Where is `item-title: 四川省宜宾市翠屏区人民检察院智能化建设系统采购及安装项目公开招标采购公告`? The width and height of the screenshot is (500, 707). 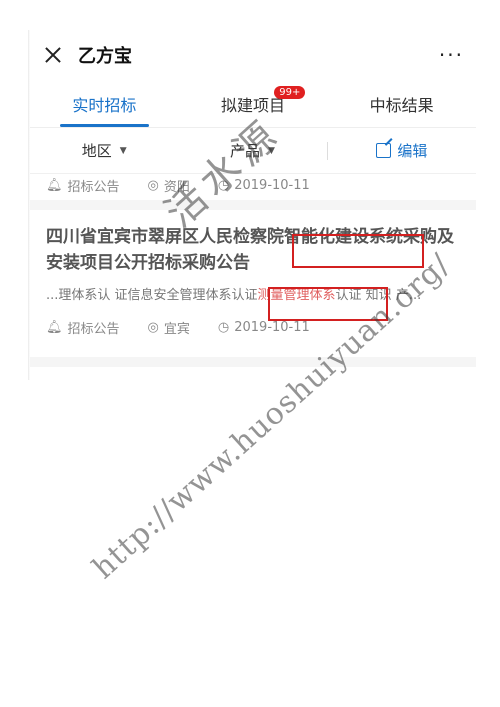 item-title: 四川省宜宾市翠屏区人民检察院智能化建设系统采购及安装项目公开招标采购公告 is located at coordinates (250, 250).